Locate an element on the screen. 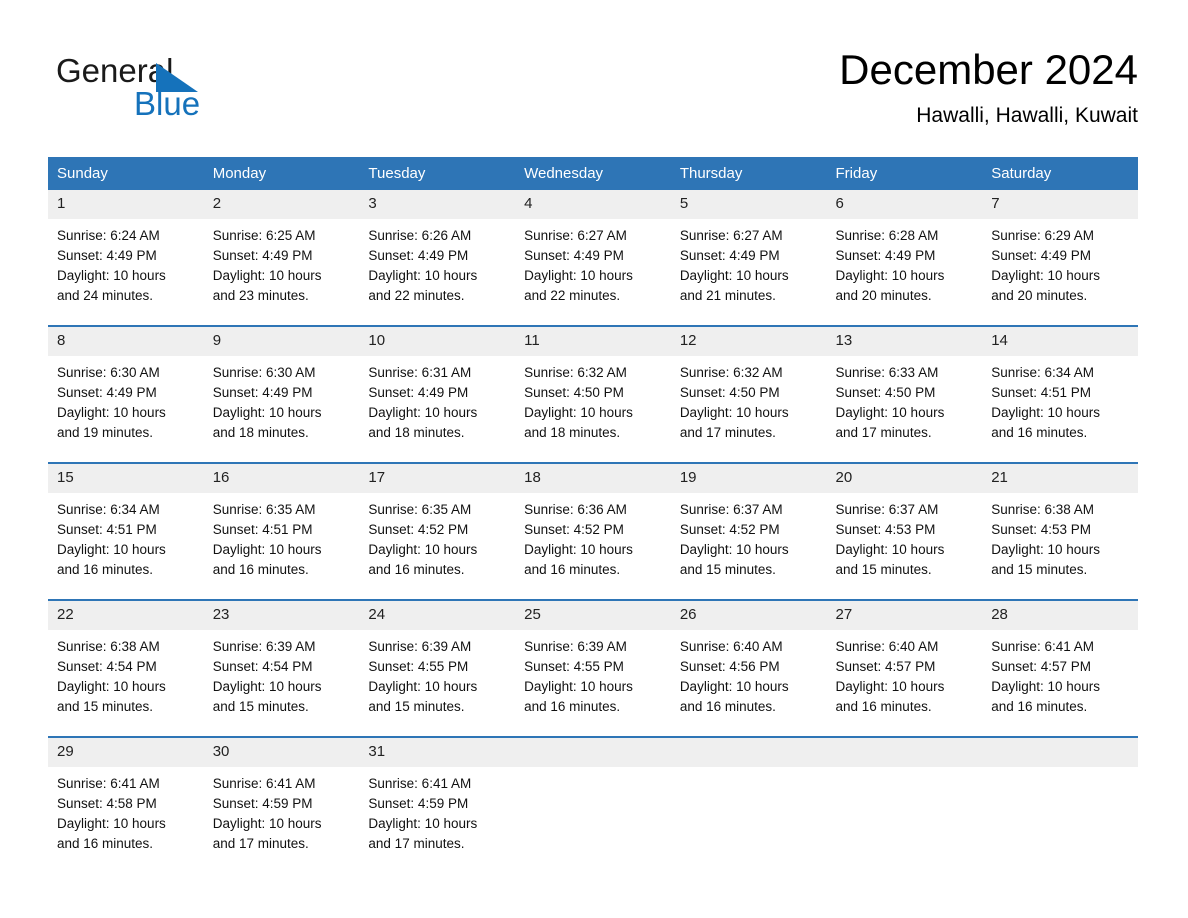  daylight-text-l2: and 18 minutes. is located at coordinates (260, 432).